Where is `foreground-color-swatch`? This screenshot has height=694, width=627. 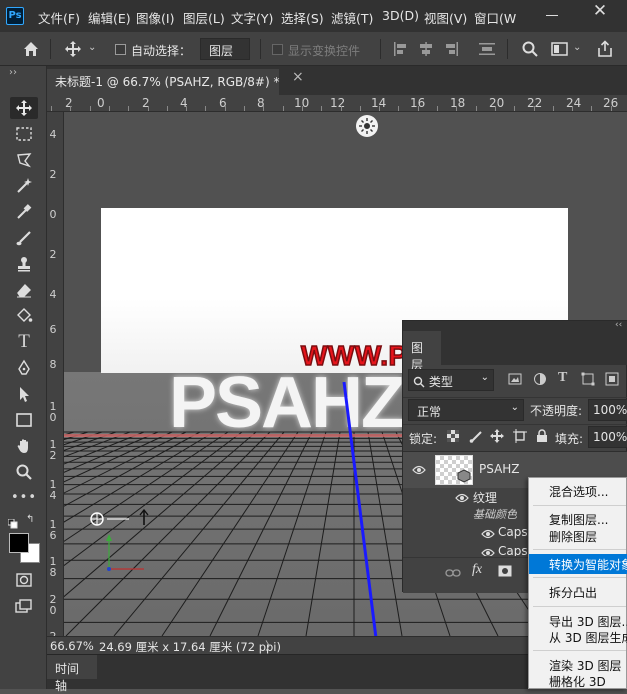 foreground-color-swatch is located at coordinates (19, 543).